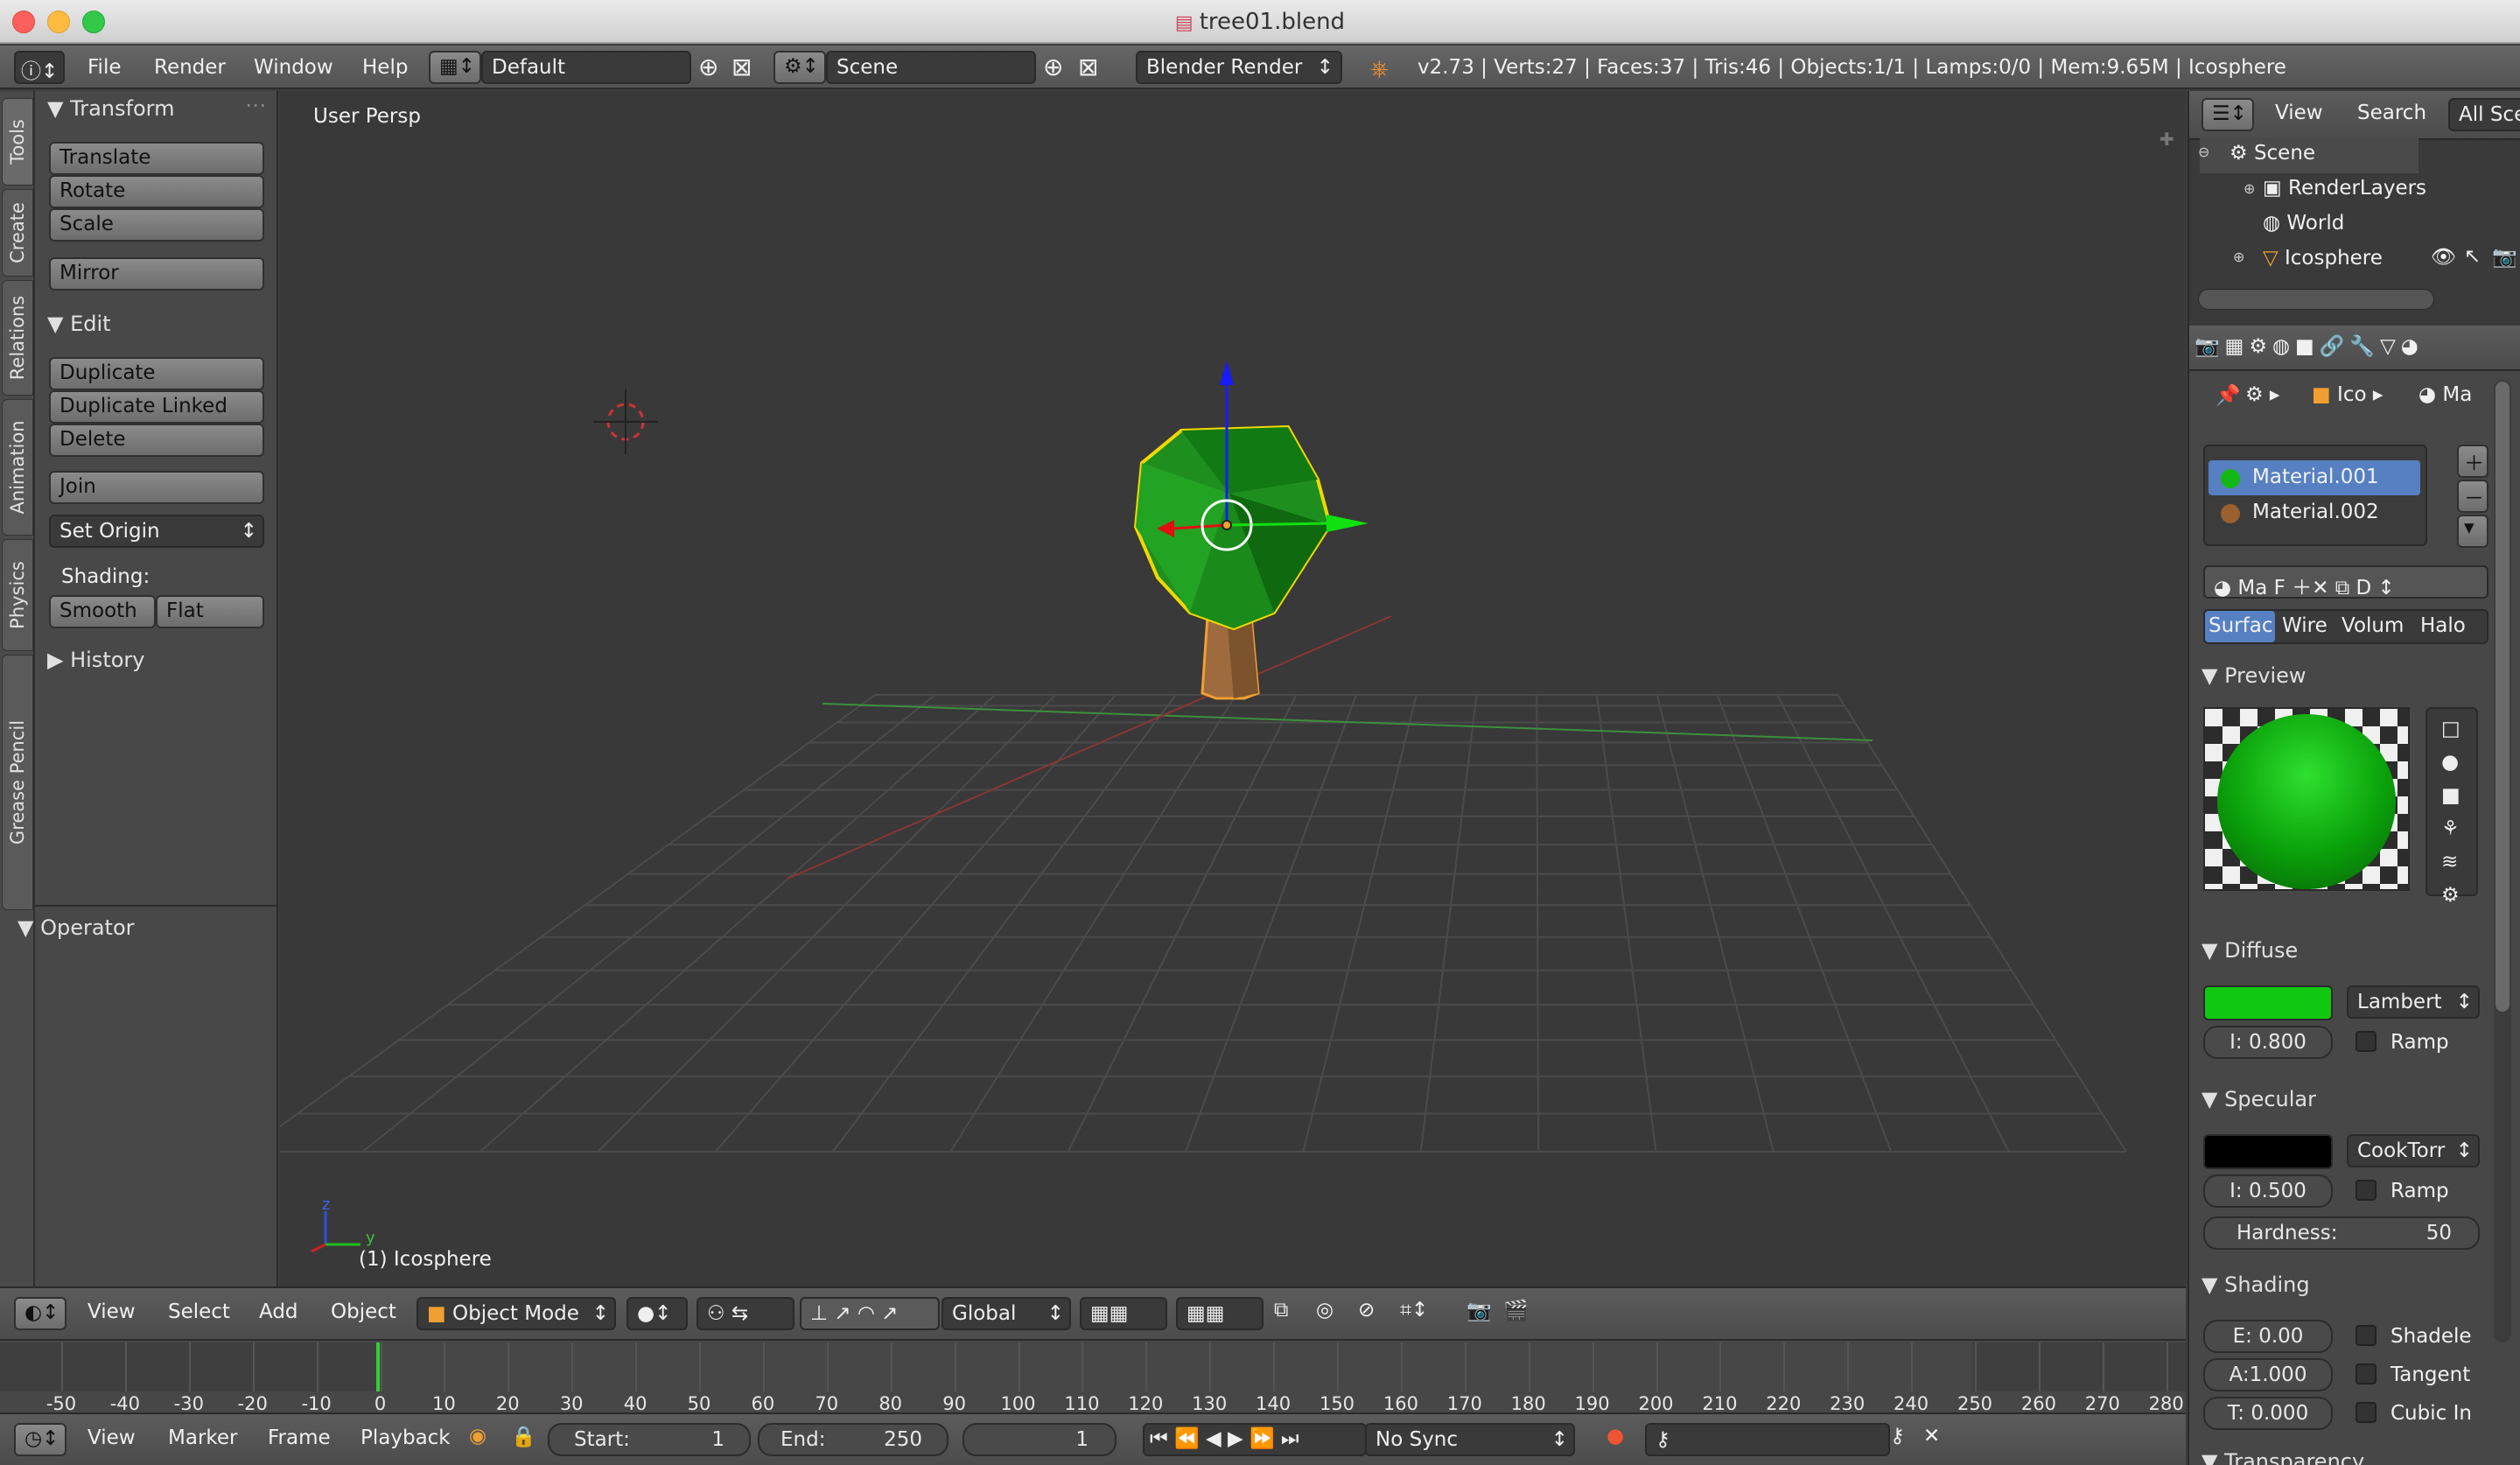 The height and width of the screenshot is (1465, 2520). What do you see at coordinates (2256, 1284) in the screenshot?
I see `shading-panel-header: ▼ Shading` at bounding box center [2256, 1284].